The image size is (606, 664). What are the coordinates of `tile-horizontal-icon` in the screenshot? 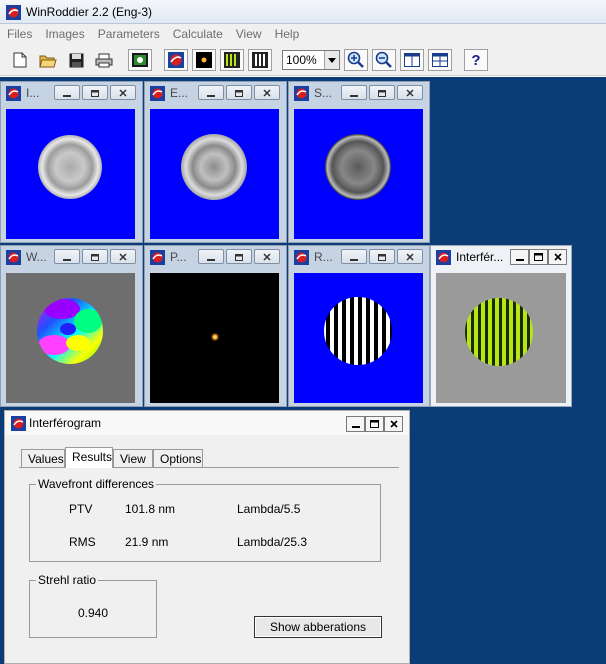 It's located at (412, 60).